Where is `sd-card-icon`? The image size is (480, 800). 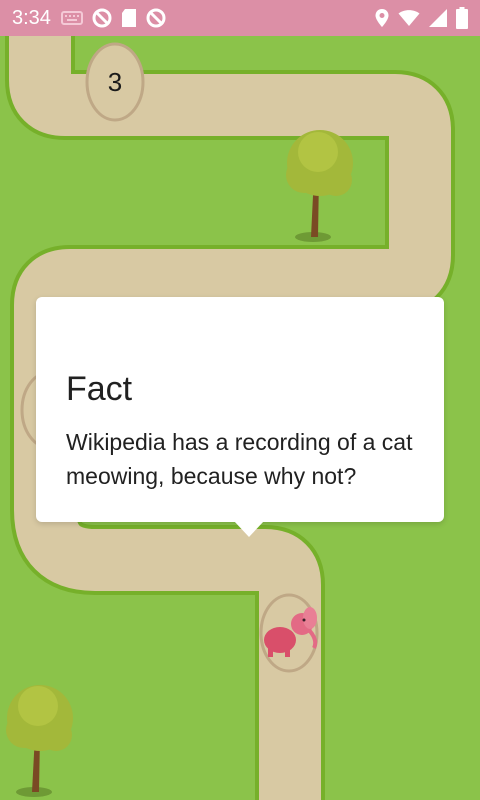 sd-card-icon is located at coordinates (129, 18).